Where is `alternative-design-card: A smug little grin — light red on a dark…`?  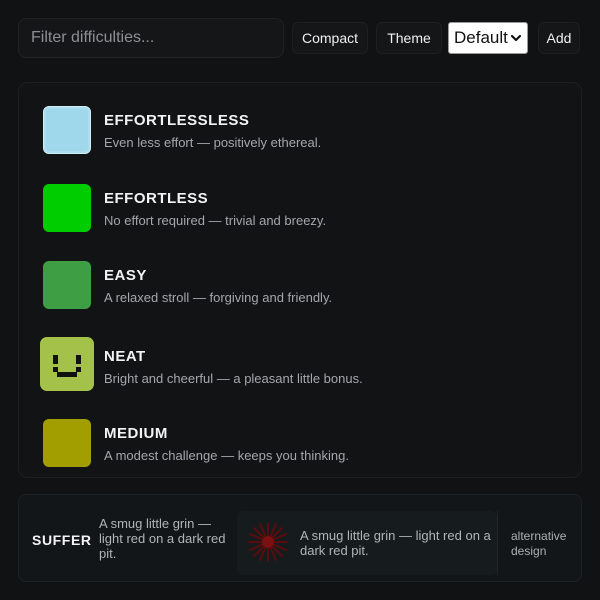 alternative-design-card: A smug little grin — light red on a dark… is located at coordinates (367, 543).